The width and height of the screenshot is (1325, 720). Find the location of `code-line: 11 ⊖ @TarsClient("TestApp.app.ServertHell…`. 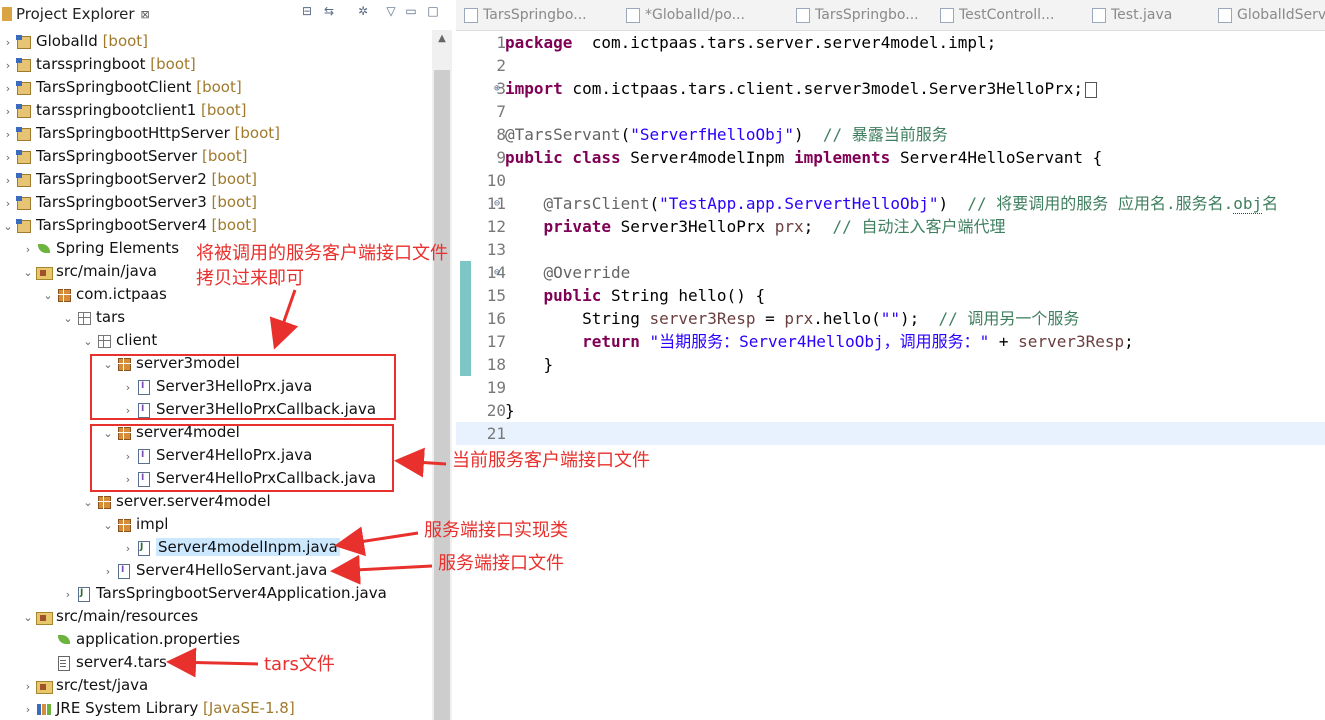

code-line: 11 ⊖ @TarsClient("TestApp.app.ServertHell… is located at coordinates (890, 203).